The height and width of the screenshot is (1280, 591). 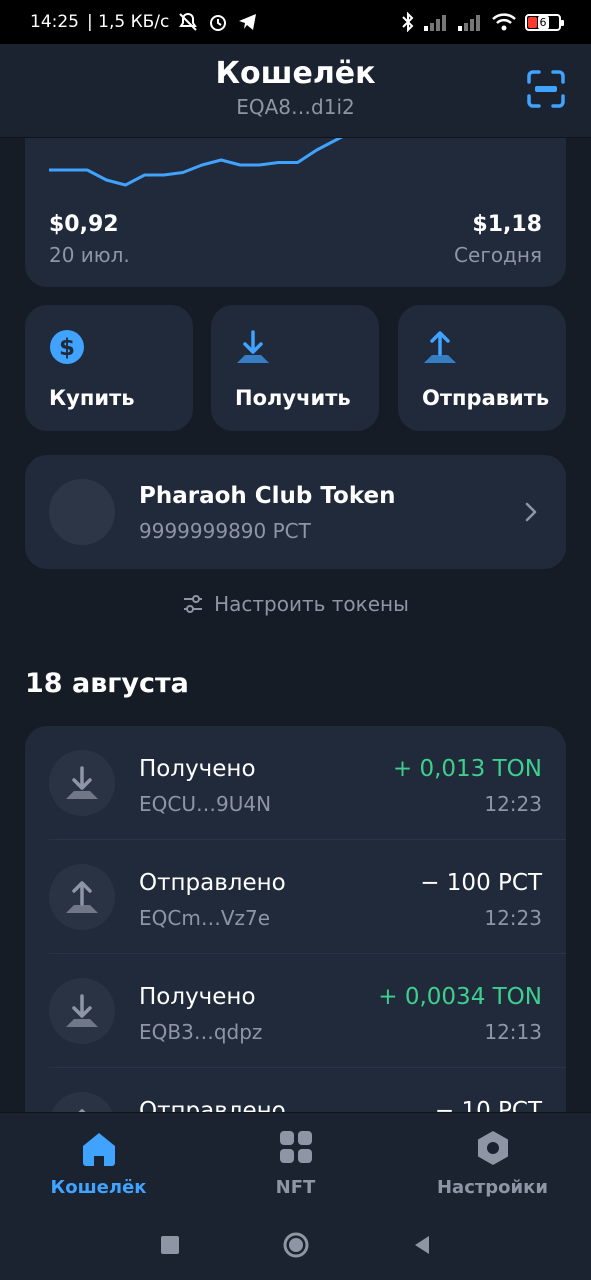 What do you see at coordinates (89, 255) in the screenshot?
I see `chart-start-date: 20 июл.` at bounding box center [89, 255].